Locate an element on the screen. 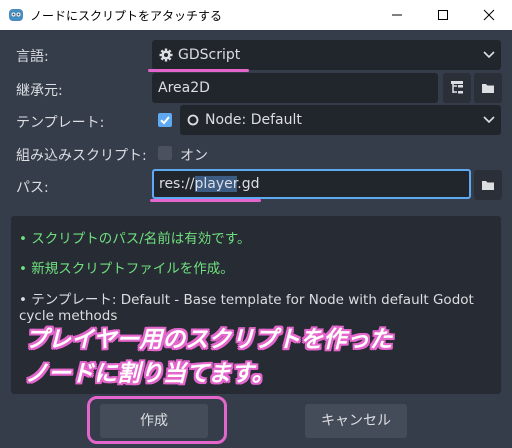 The image size is (512, 448). minimize-button is located at coordinates (397, 15).